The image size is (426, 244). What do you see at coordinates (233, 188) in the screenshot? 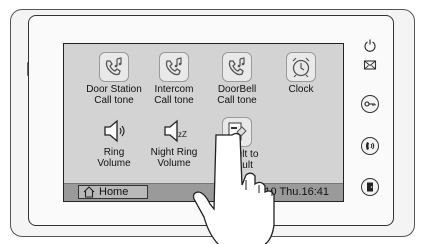
I see `pointing-hand-illustration` at bounding box center [233, 188].